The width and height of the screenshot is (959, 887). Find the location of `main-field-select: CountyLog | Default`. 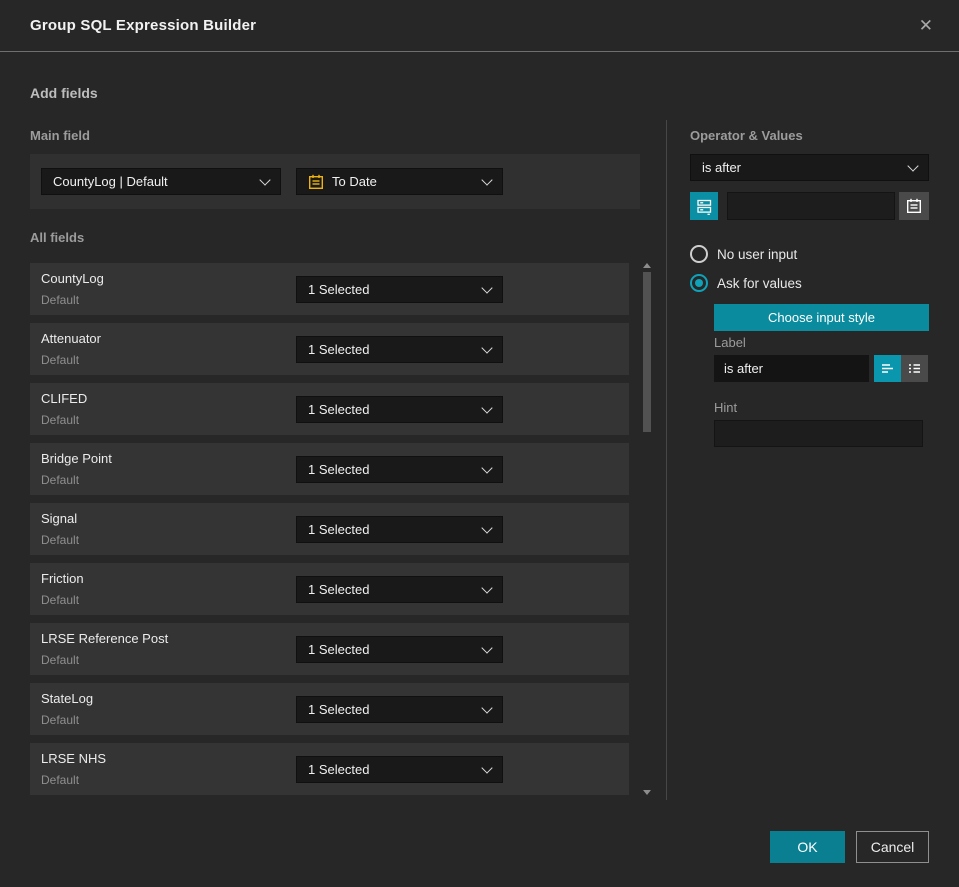

main-field-select: CountyLog | Default is located at coordinates (161, 181).